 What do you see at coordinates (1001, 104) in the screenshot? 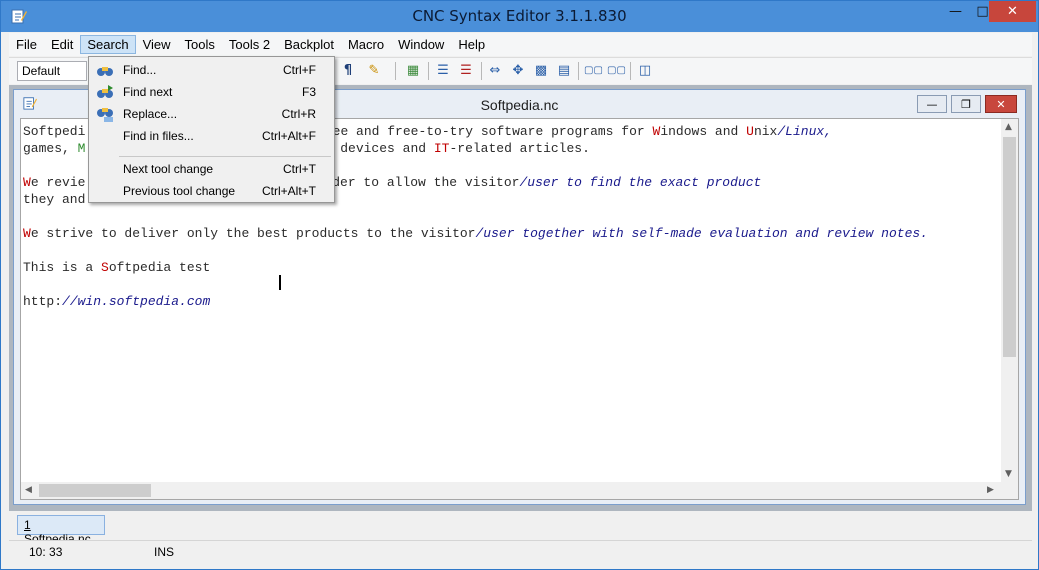
I see `doc-close-icon: ✕` at bounding box center [1001, 104].